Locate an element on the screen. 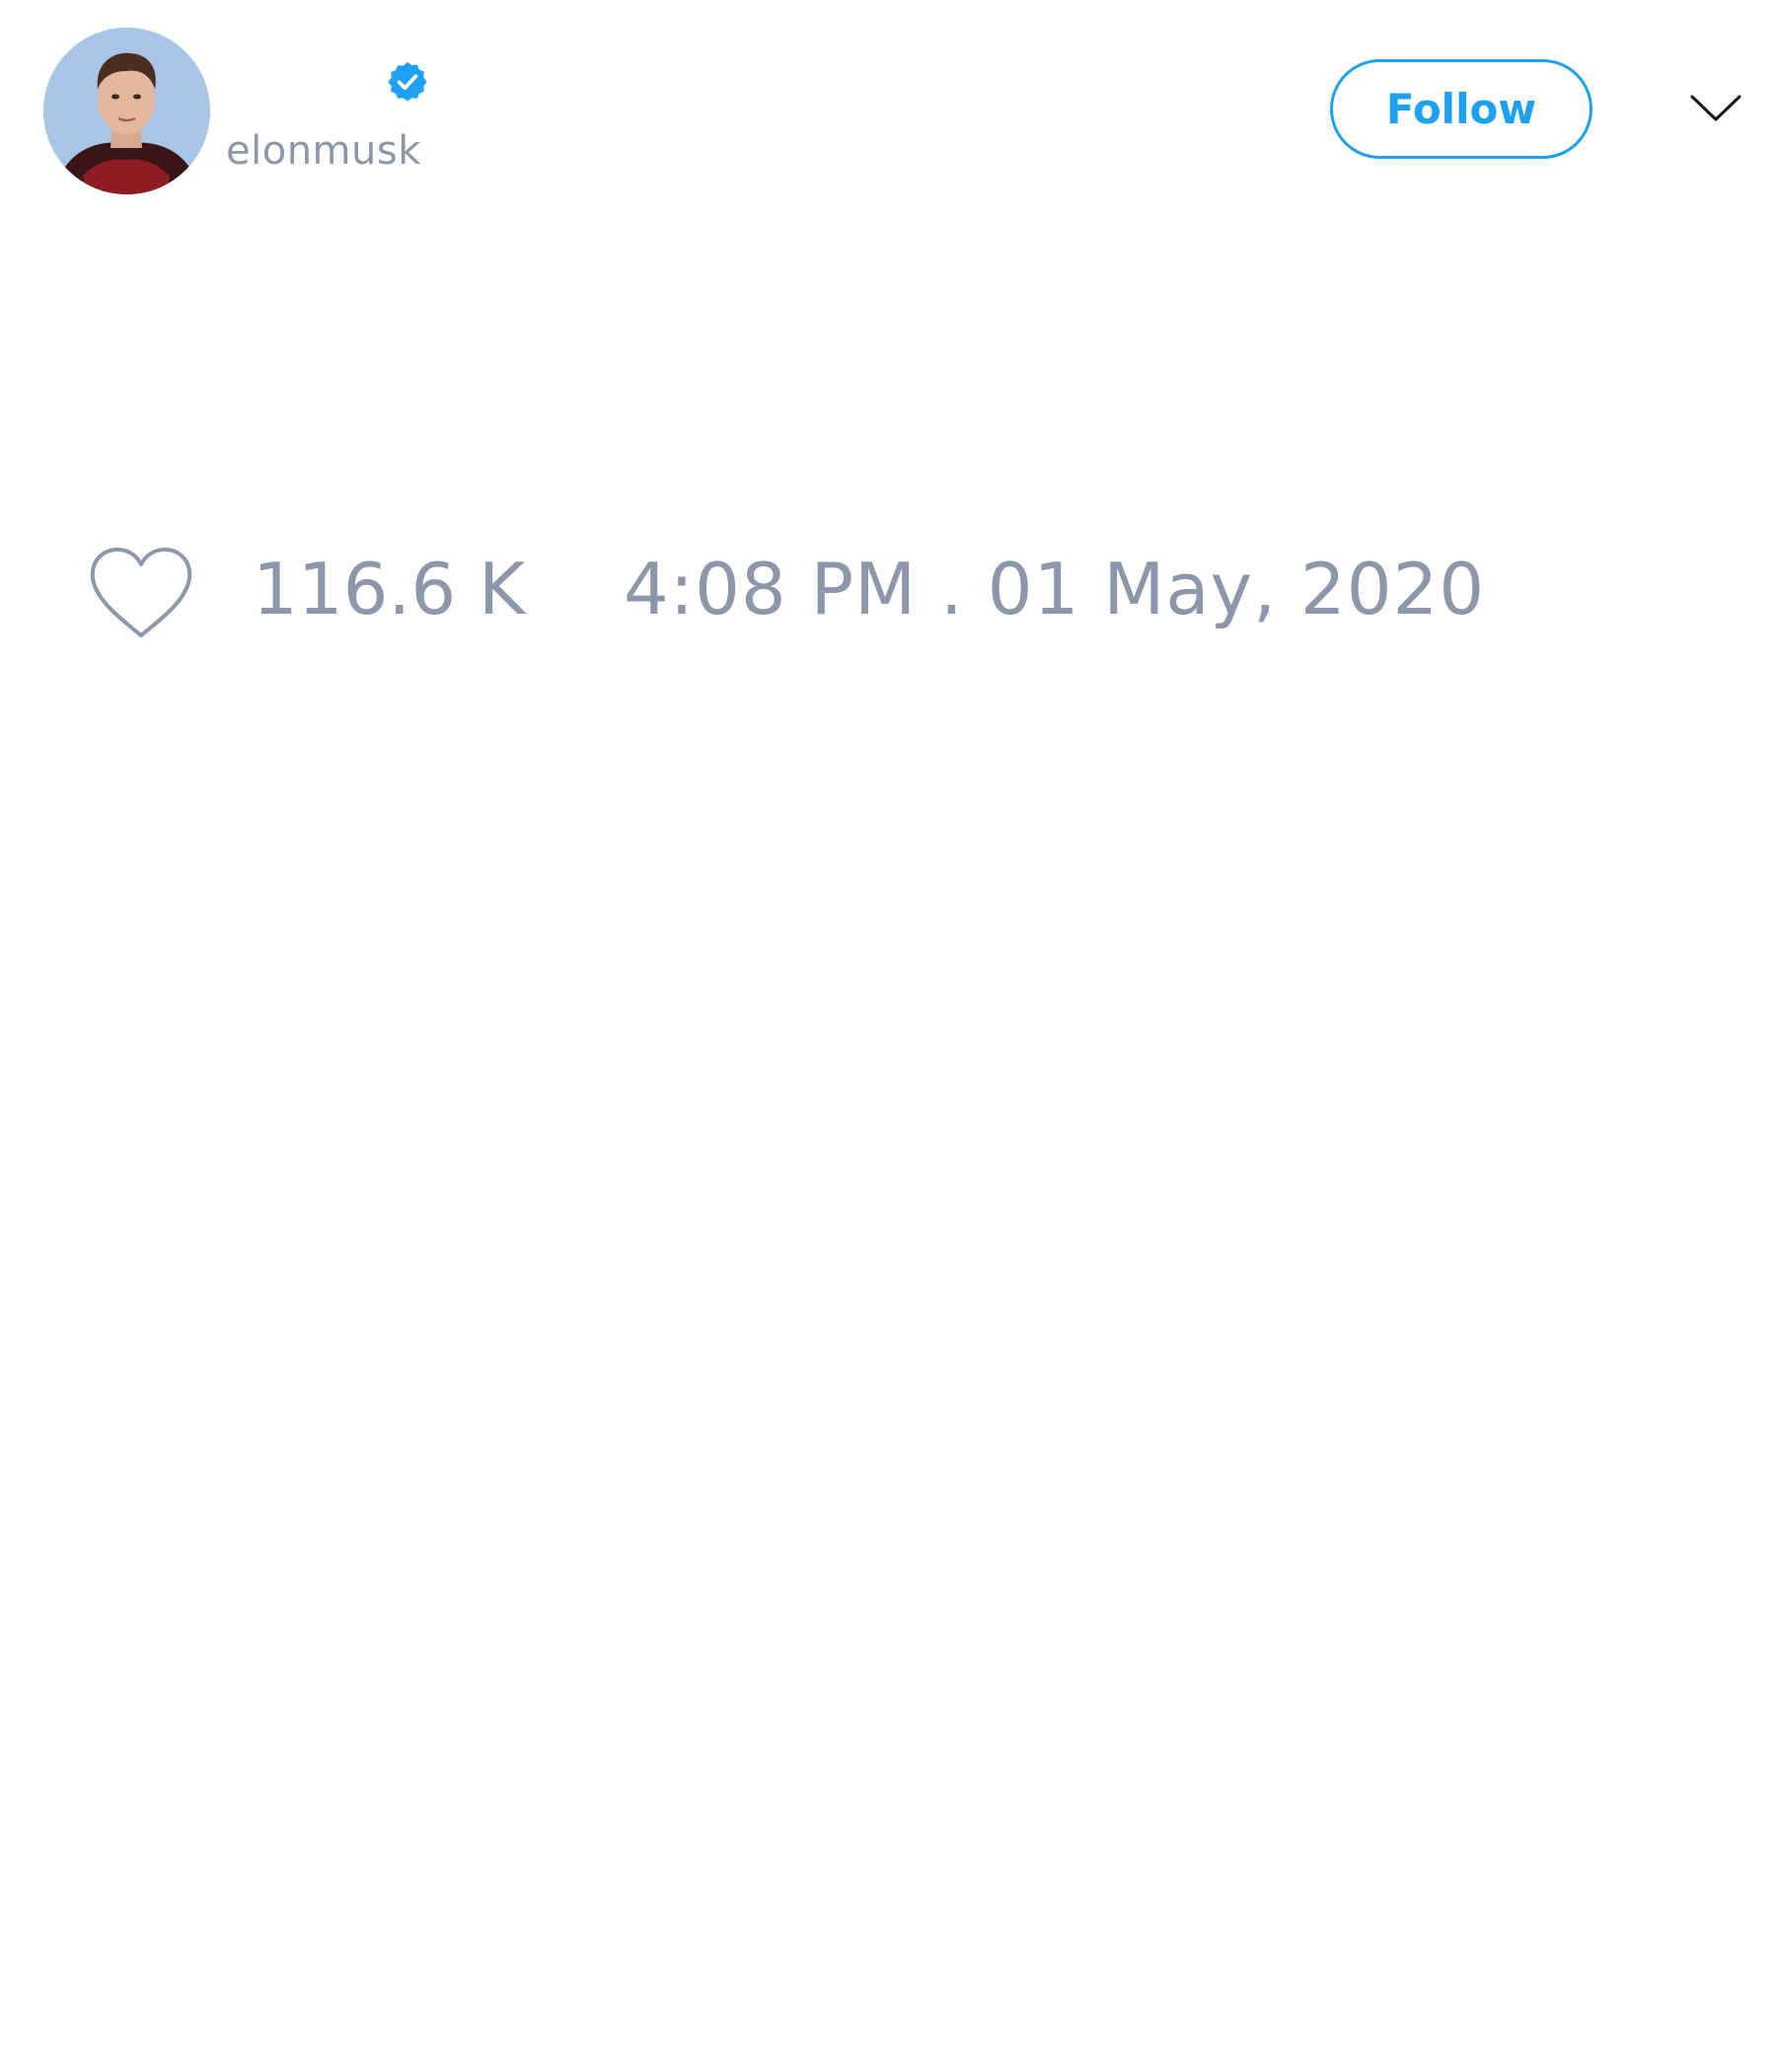  profile-photo is located at coordinates (127, 111).